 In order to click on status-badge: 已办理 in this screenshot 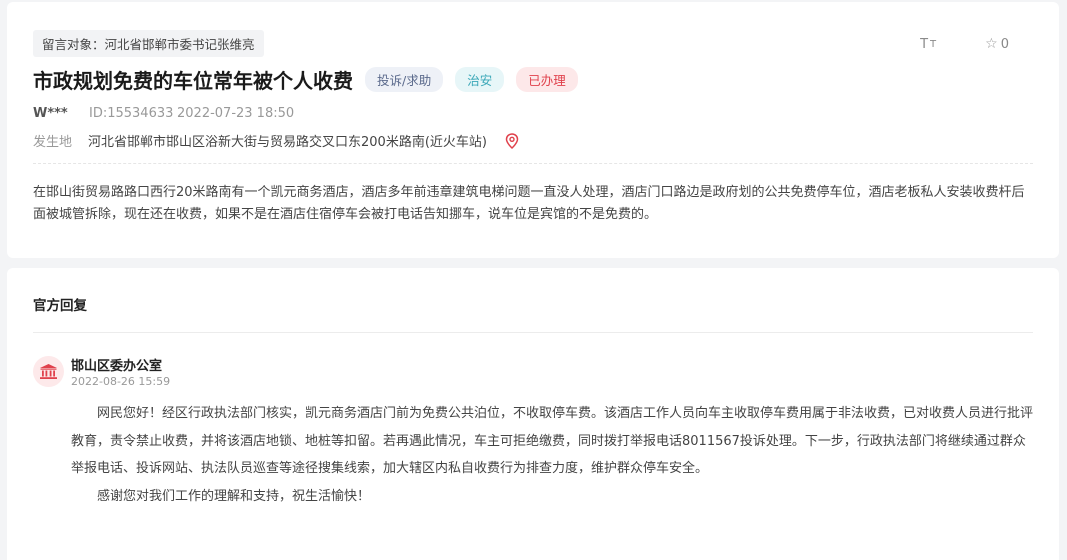, I will do `click(547, 79)`.